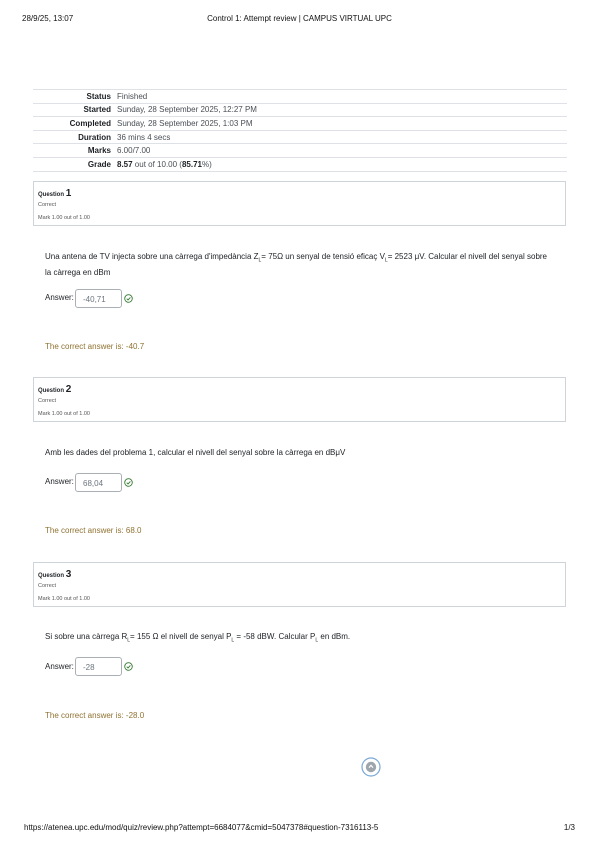 The image size is (599, 848). What do you see at coordinates (98, 298) in the screenshot?
I see `answer-input: -40,71` at bounding box center [98, 298].